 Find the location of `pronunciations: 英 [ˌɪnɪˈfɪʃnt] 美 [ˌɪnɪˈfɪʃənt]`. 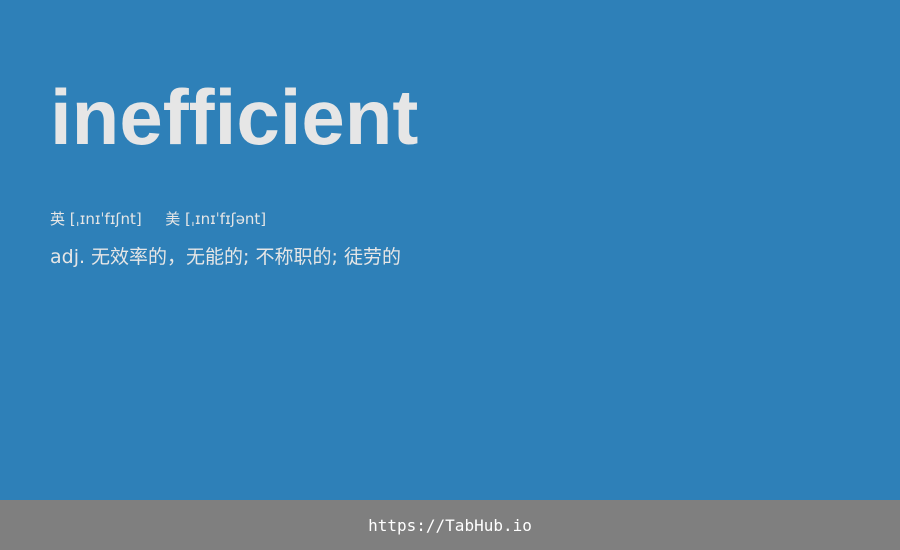

pronunciations: 英 [ˌɪnɪˈfɪʃnt] 美 [ˌɪnɪˈfɪʃənt] is located at coordinates (455, 219).